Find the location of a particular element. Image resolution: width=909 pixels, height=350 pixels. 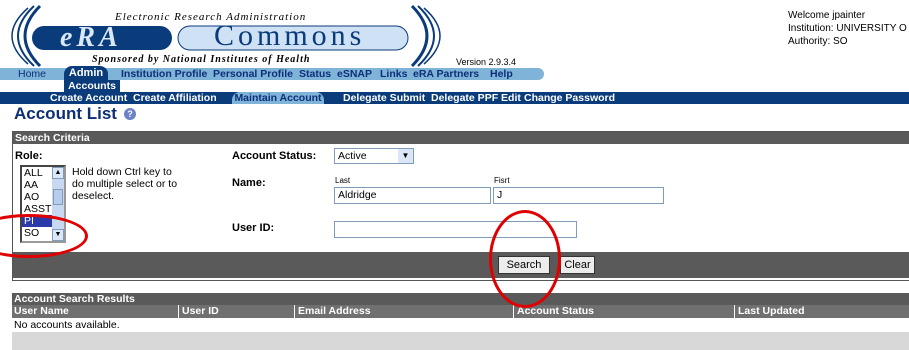

help-icon: ? is located at coordinates (130, 114).